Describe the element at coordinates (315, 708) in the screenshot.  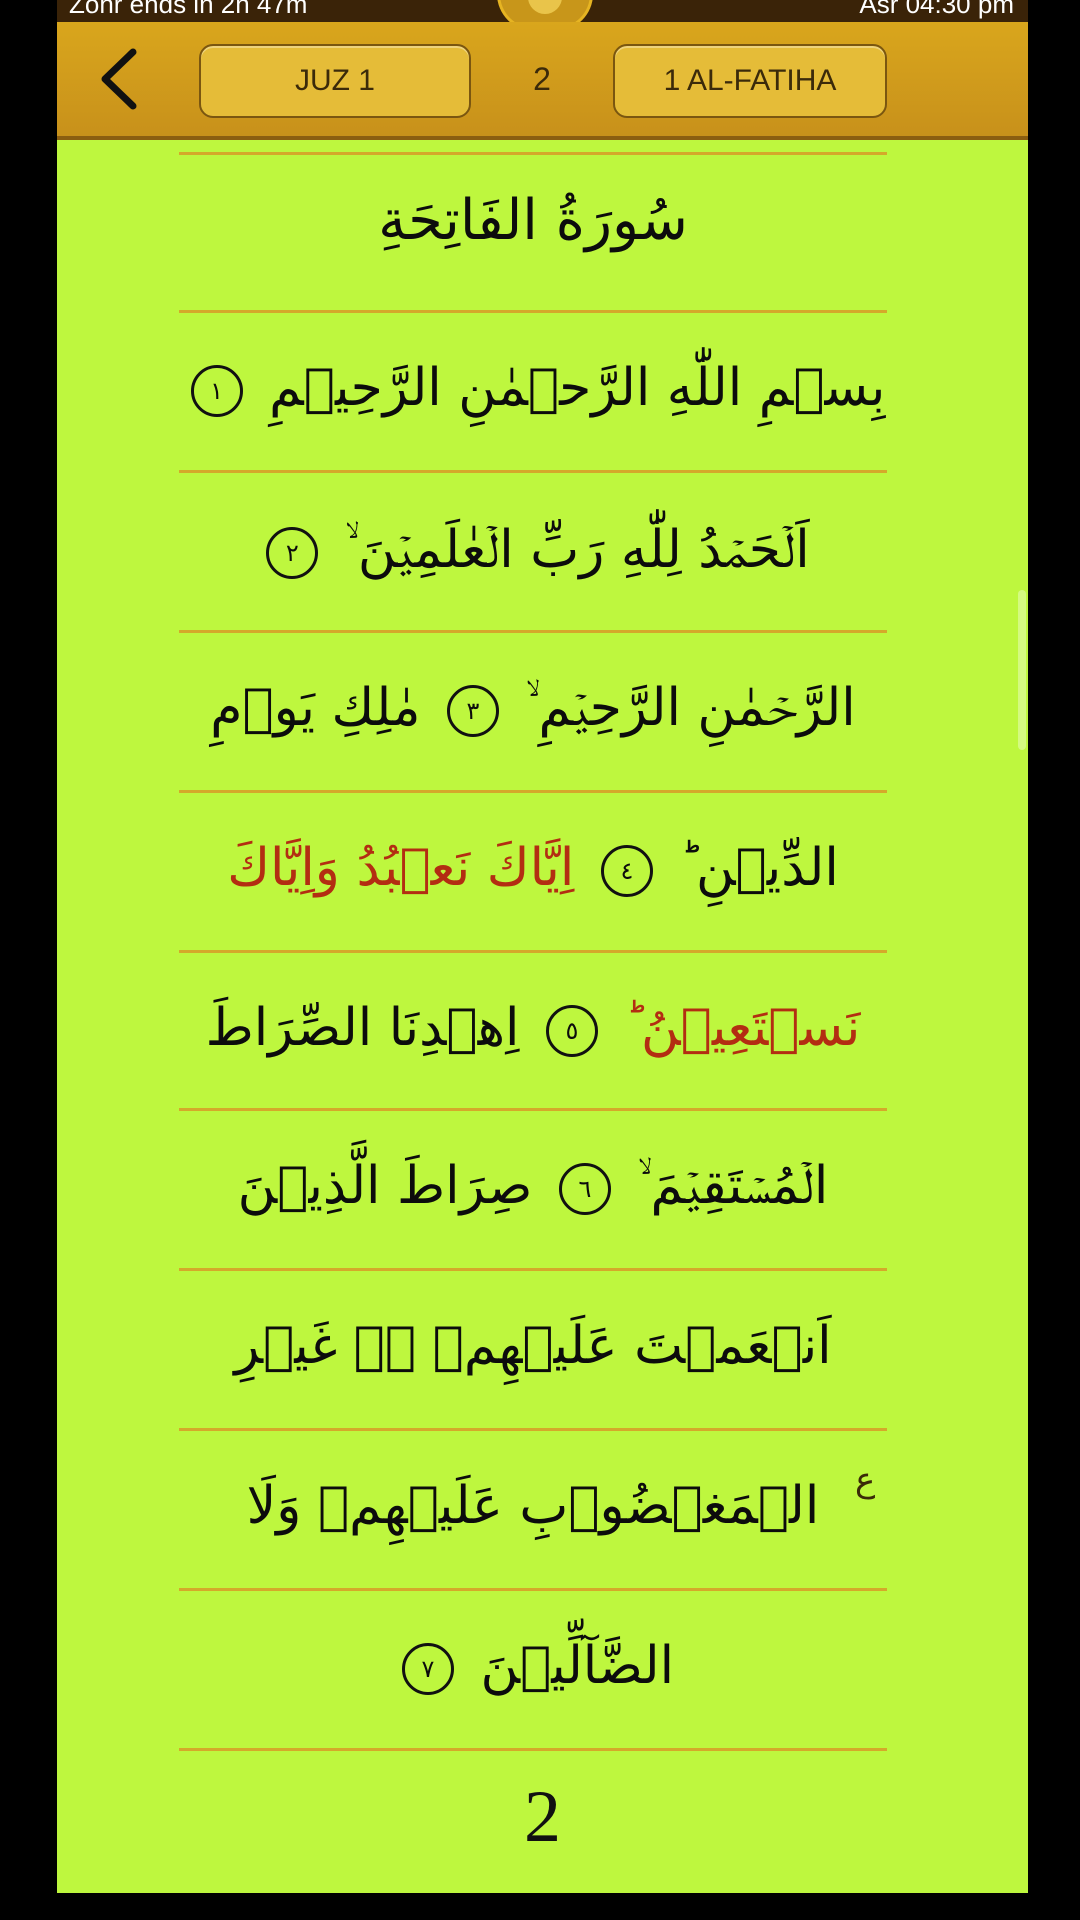
I see `verse-text: مٰلِكِ يَوۡمِ` at that location.